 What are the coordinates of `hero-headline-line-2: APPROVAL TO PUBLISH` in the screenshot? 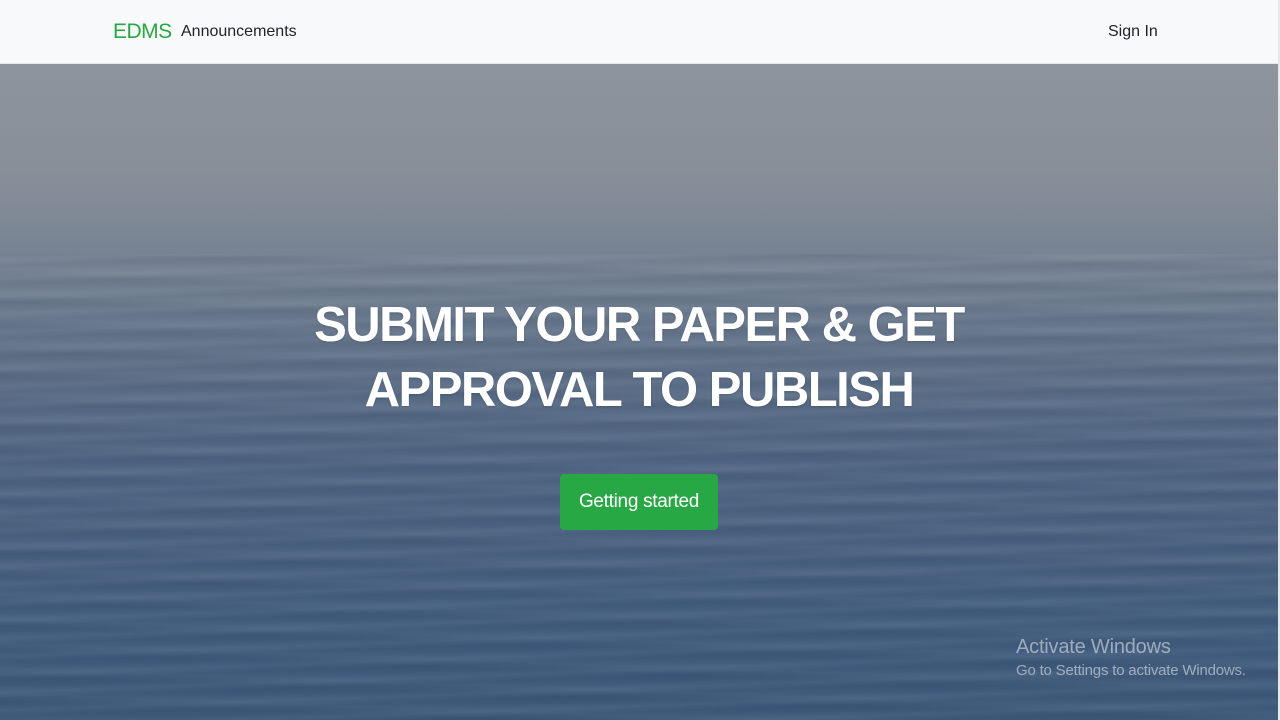 It's located at (639, 390).